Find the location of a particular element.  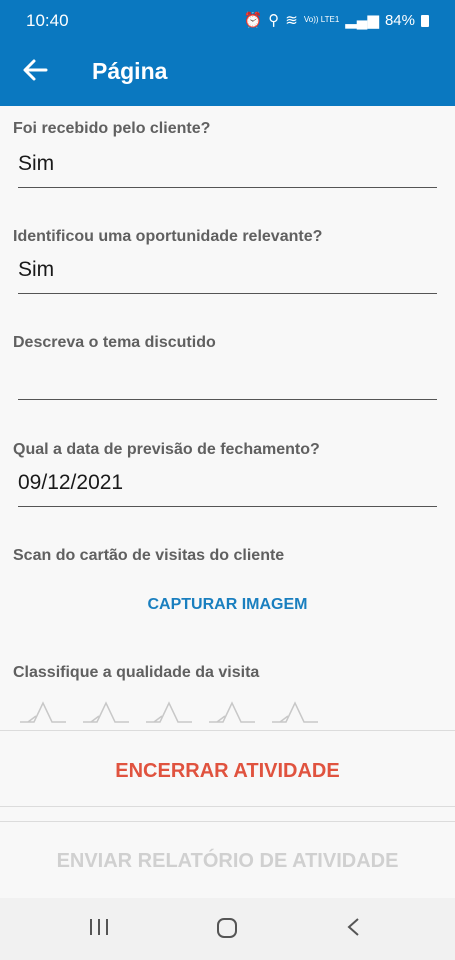

app-bar: Página is located at coordinates (227, 71).